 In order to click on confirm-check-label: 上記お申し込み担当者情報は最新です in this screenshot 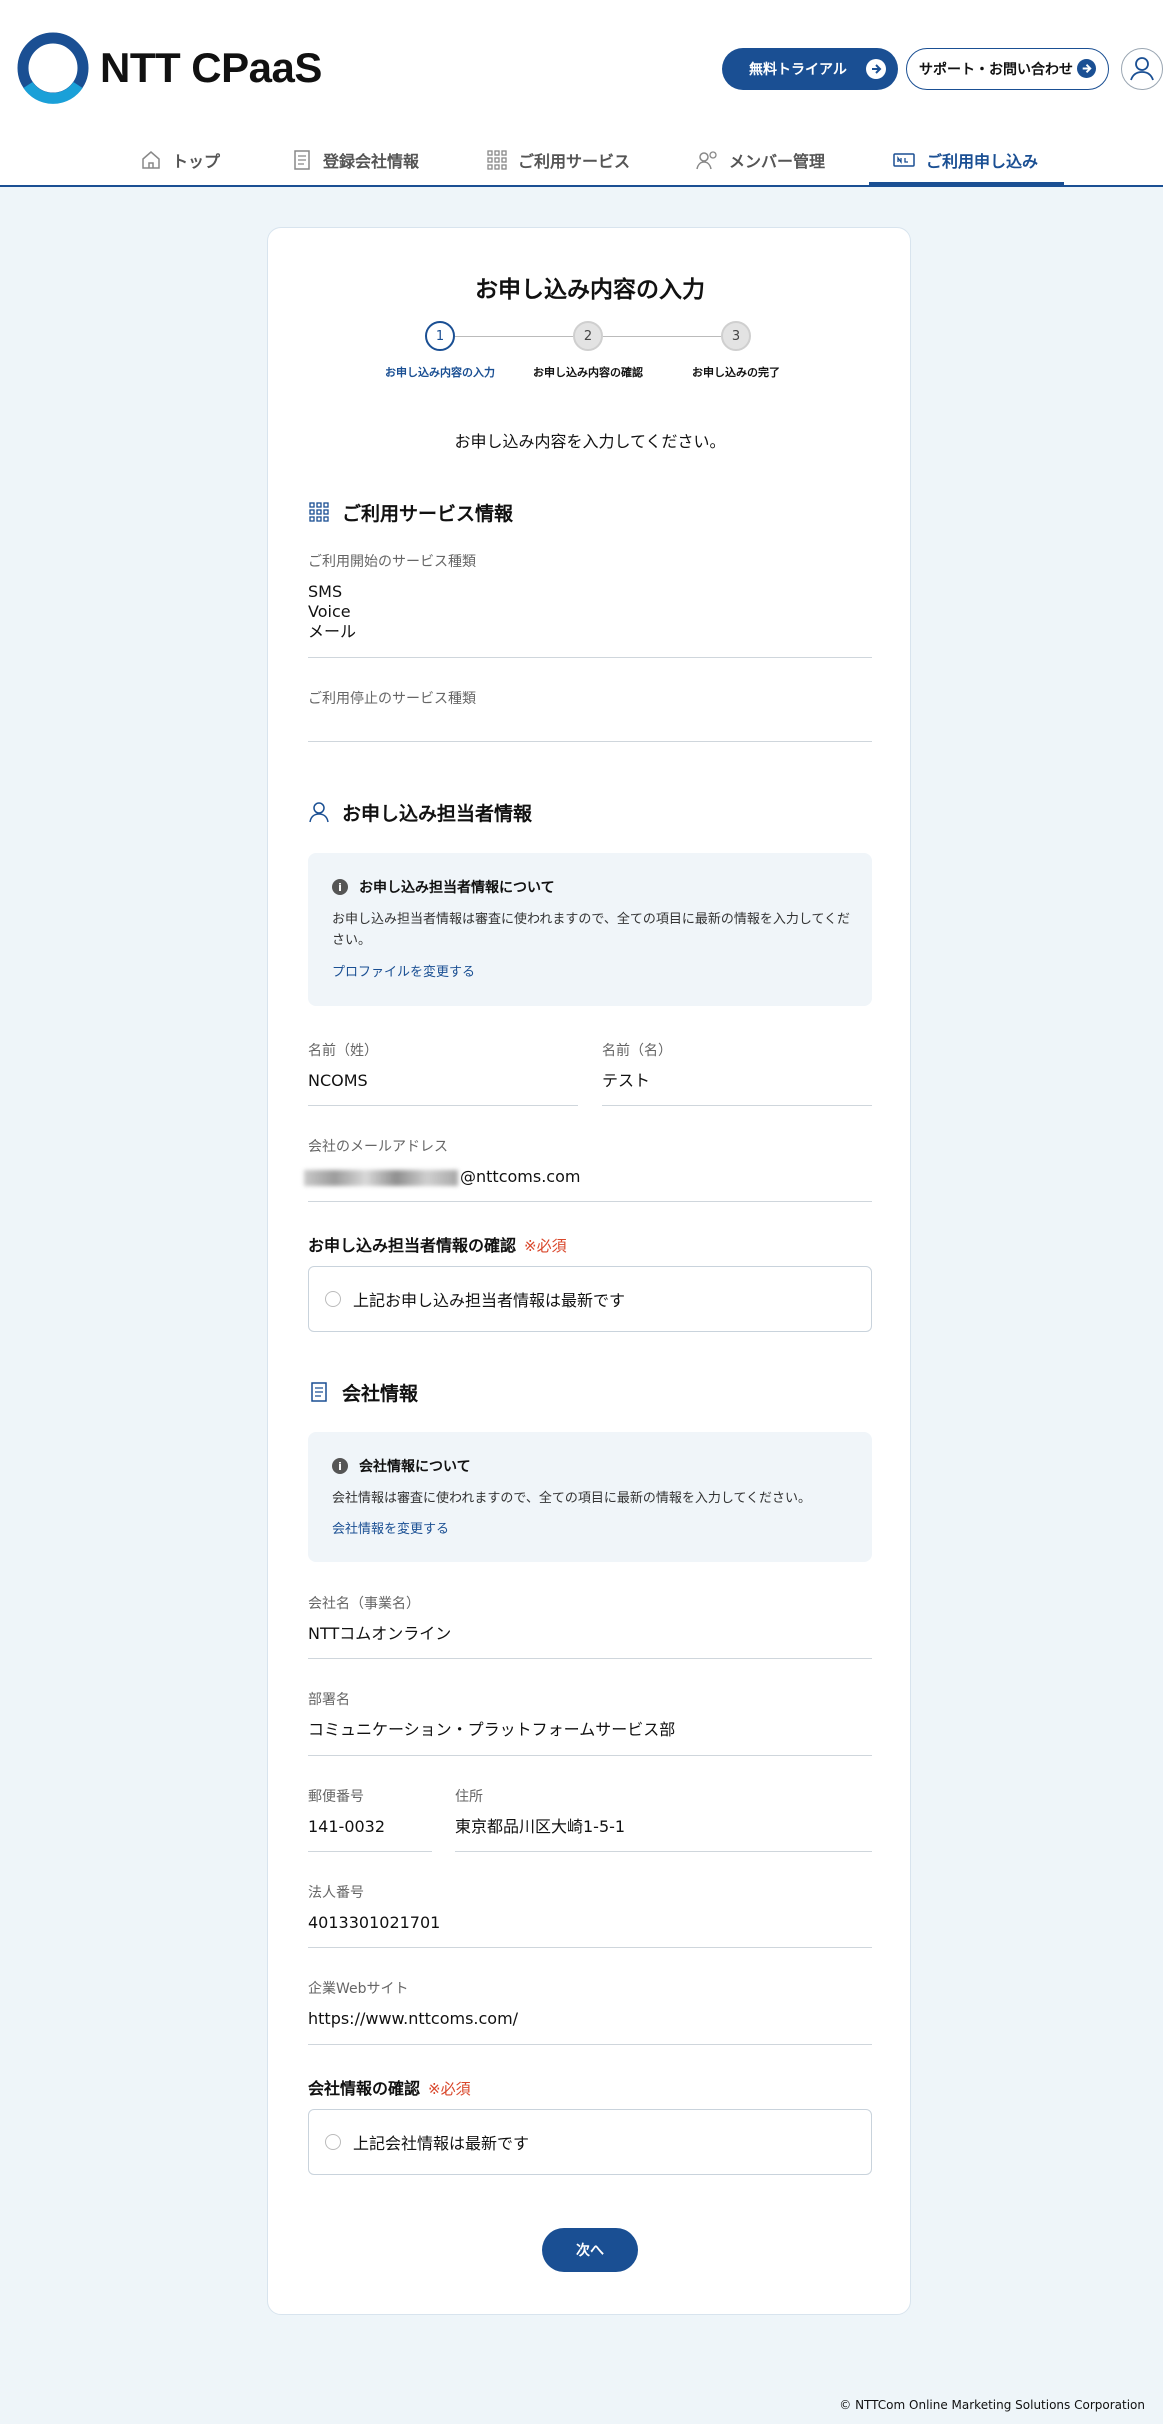, I will do `click(489, 1300)`.